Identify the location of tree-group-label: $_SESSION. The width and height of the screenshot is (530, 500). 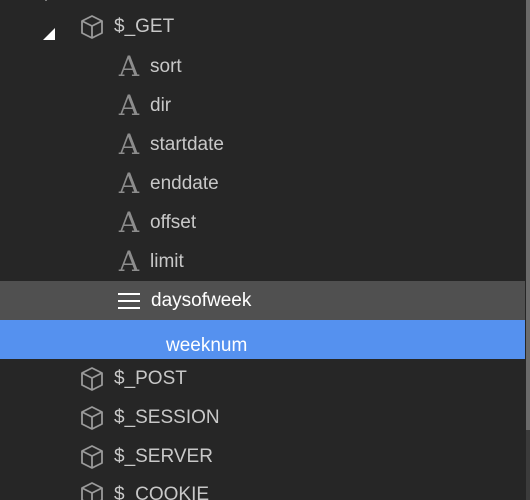
(167, 417).